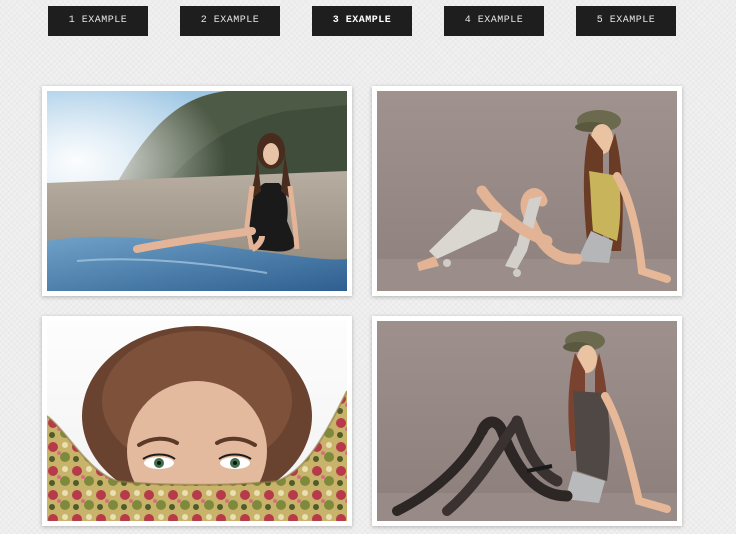 Image resolution: width=736 pixels, height=534 pixels. Describe the element at coordinates (626, 21) in the screenshot. I see `nav-button-5: 5 EXAMPLE` at that location.